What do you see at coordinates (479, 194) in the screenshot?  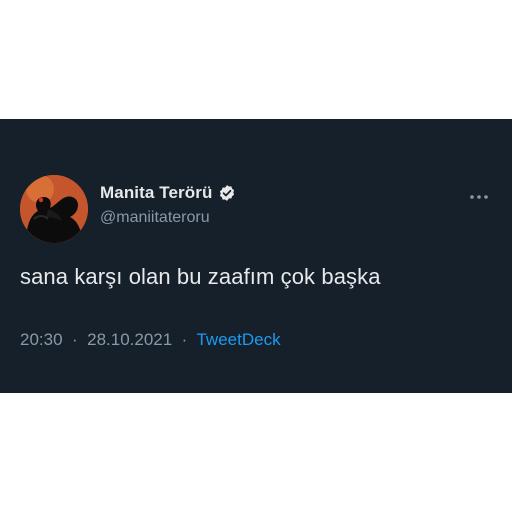 I see `more-options-icon` at bounding box center [479, 194].